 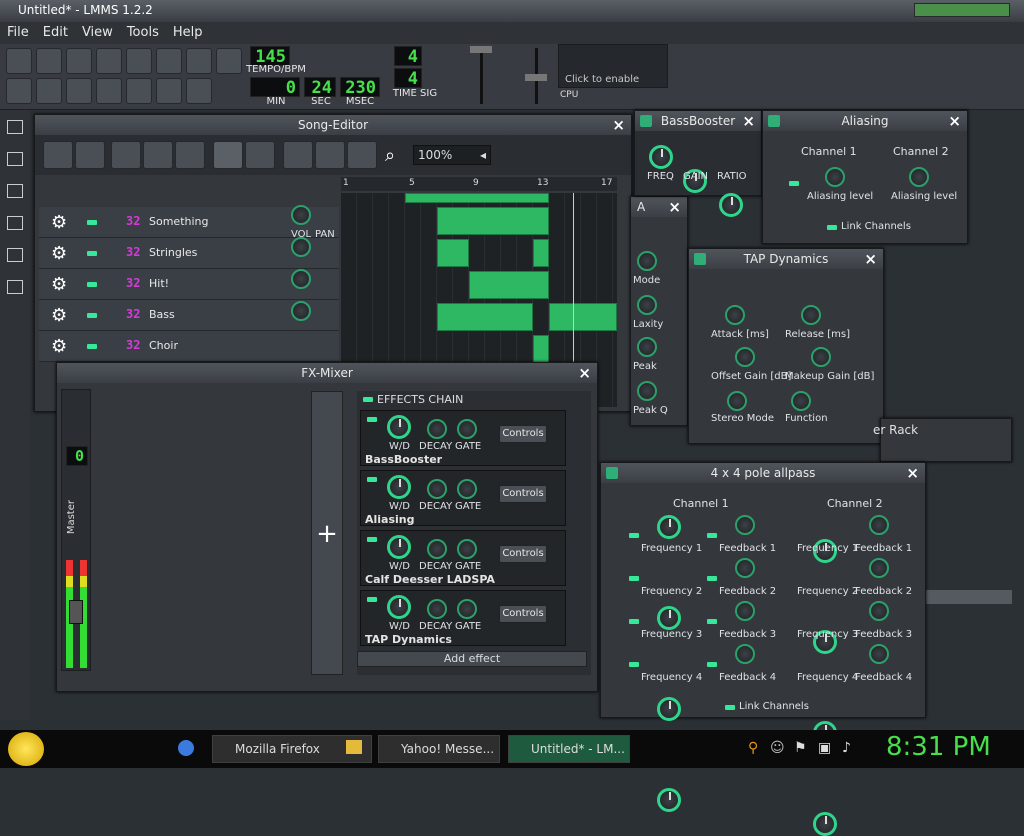 I want to click on track-name: Hit!, so click(x=159, y=283).